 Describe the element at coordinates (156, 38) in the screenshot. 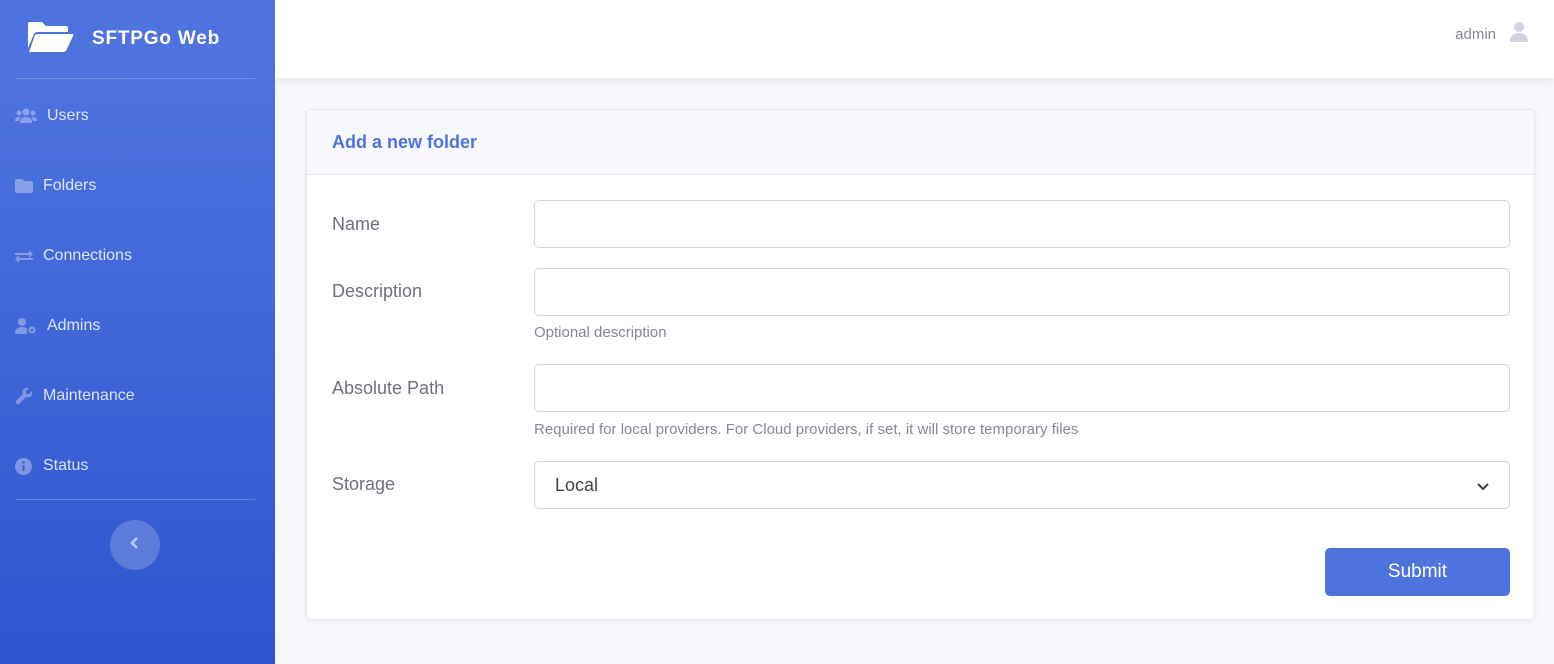

I see `brand-title: SFTPGo Web` at that location.